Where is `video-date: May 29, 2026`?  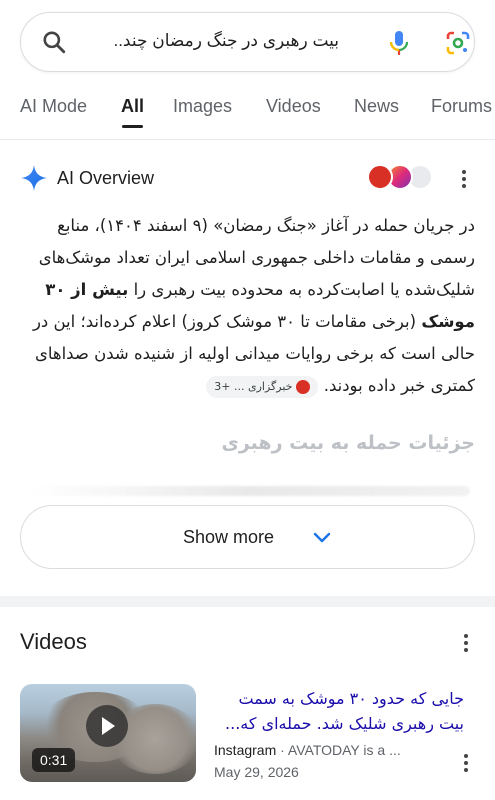
video-date: May 29, 2026 is located at coordinates (256, 772).